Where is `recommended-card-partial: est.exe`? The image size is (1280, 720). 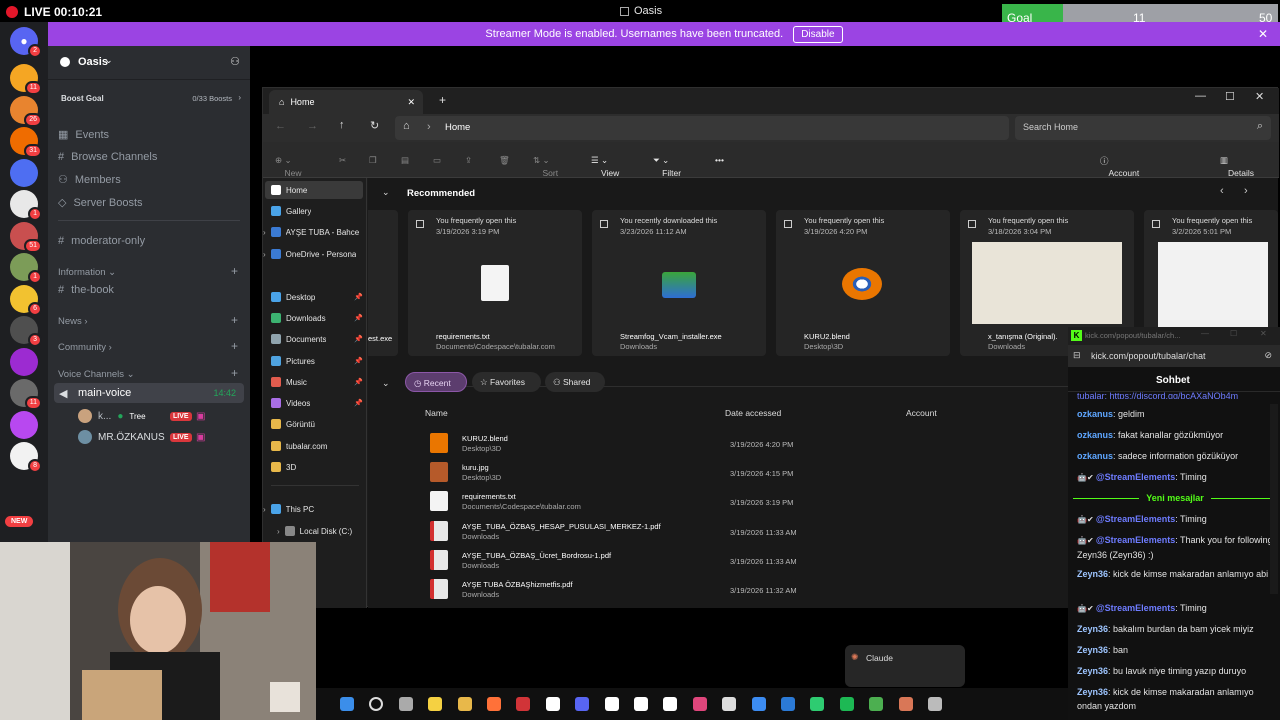
recommended-card-partial: est.exe is located at coordinates (383, 283).